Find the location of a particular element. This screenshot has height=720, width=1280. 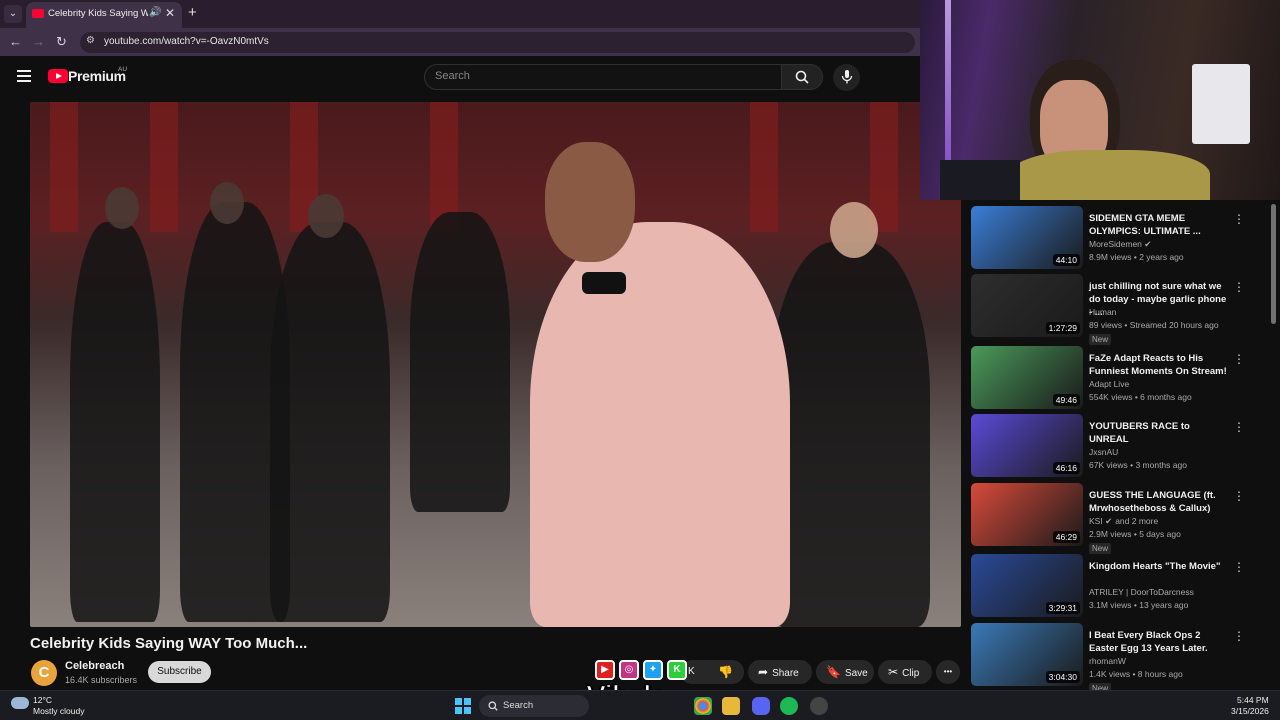

save-button: 🔖 Save is located at coordinates (845, 672).